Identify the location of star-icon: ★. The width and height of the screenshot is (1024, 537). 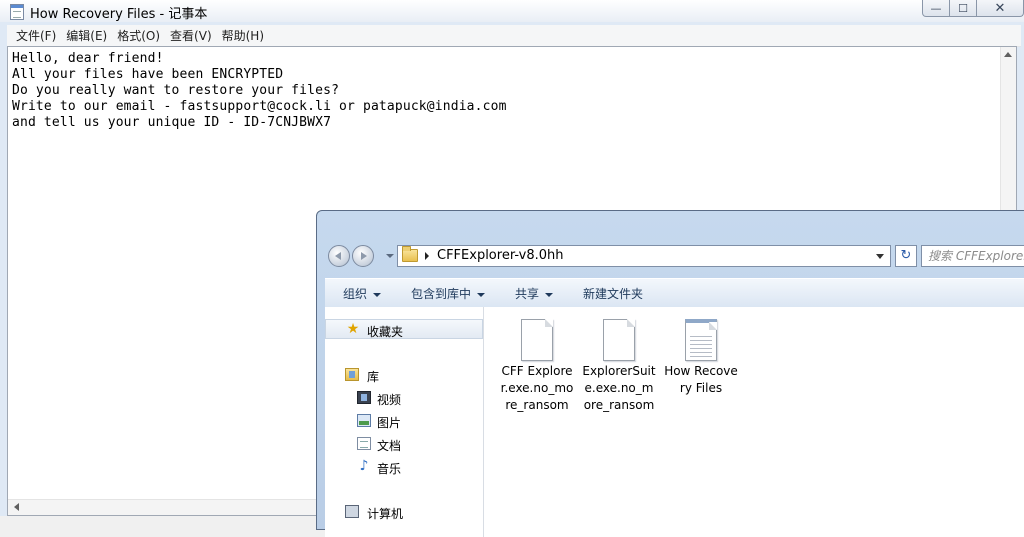
(353, 329).